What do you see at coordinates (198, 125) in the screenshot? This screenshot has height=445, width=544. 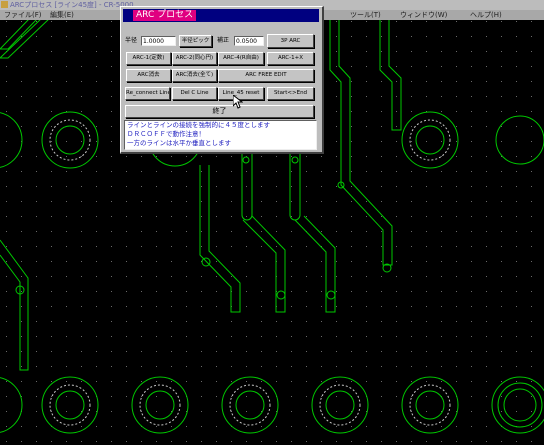 I see `message-line: ラインとラインの接続を強制的に４５度とします` at bounding box center [198, 125].